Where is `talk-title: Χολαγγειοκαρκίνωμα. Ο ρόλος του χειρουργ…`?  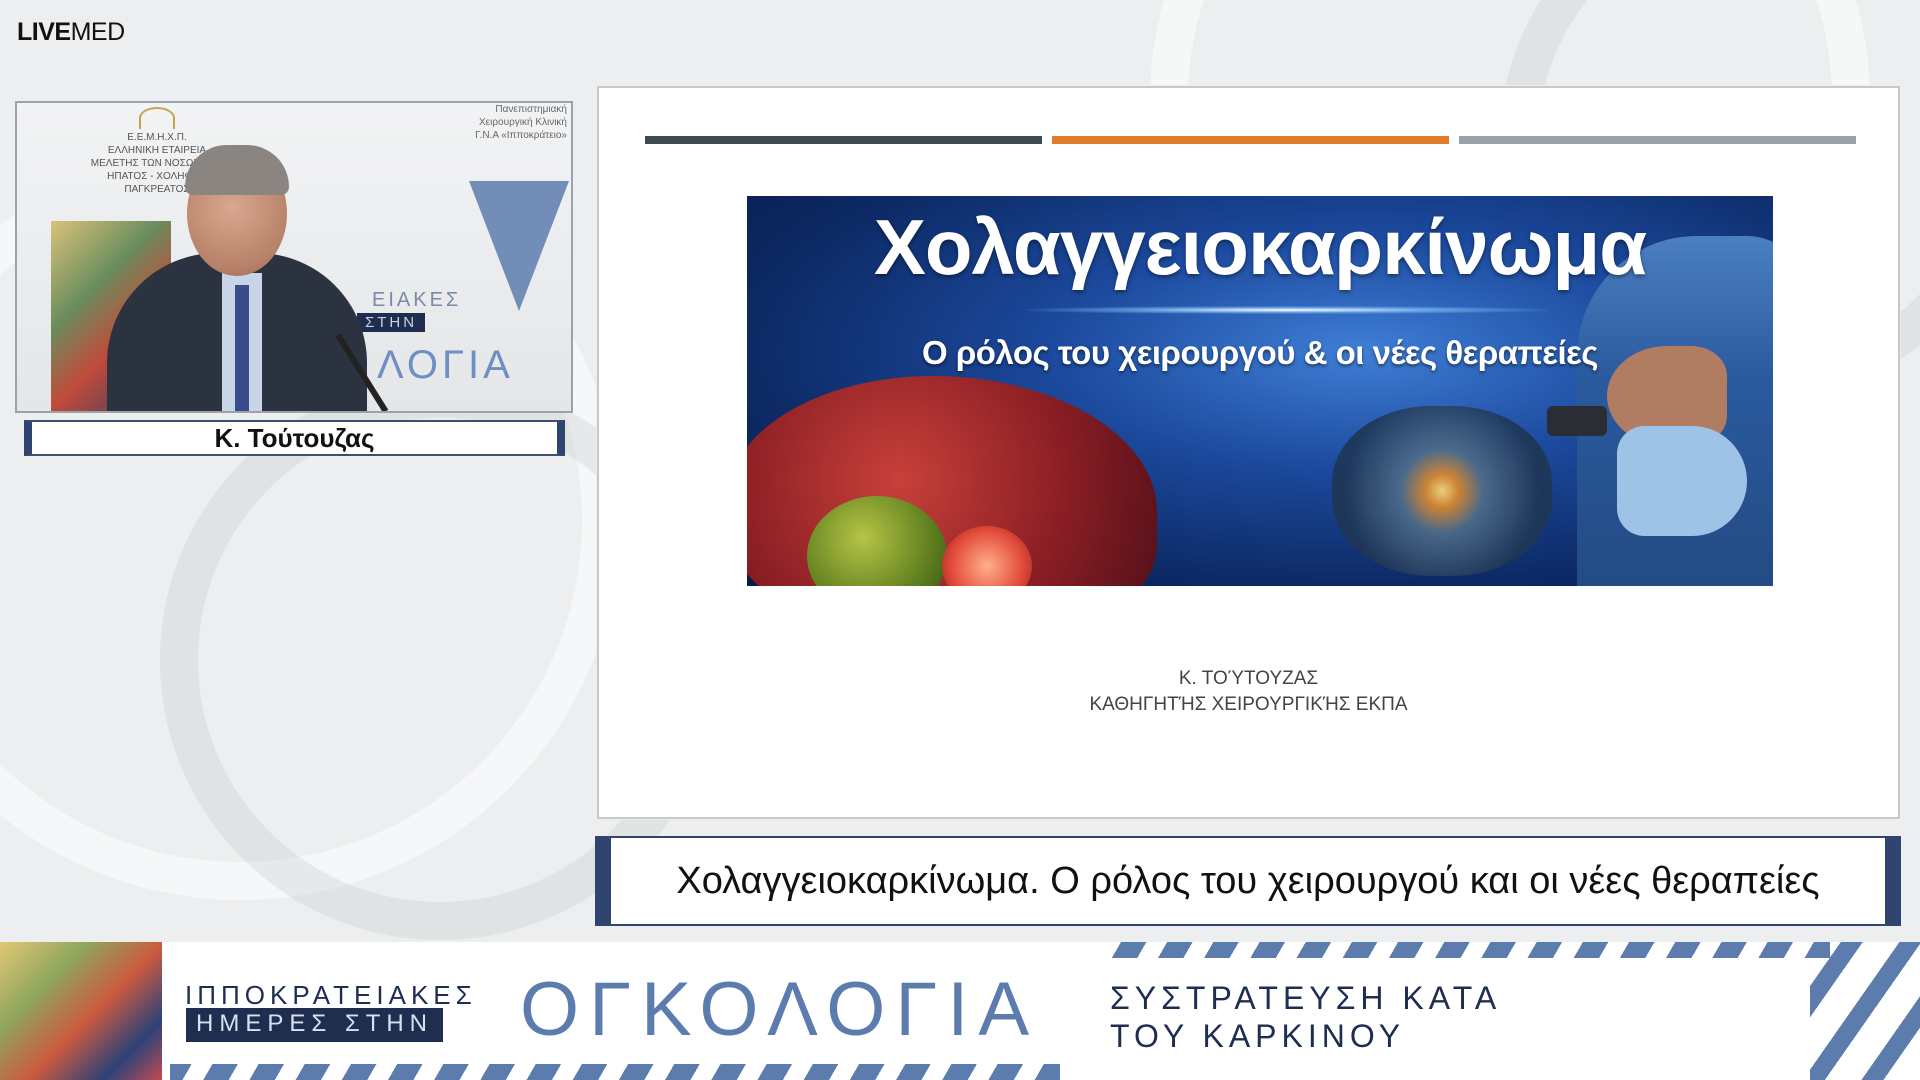 talk-title: Χολαγγειοκαρκίνωμα. Ο ρόλος του χειρουργ… is located at coordinates (1248, 880).